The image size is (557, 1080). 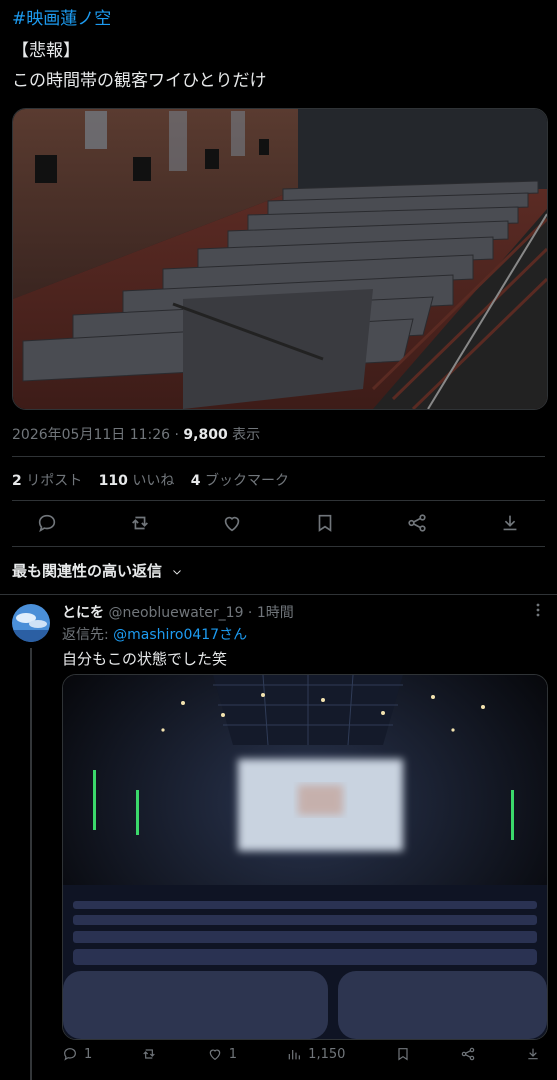 I want to click on reply-time: · 1時間, so click(x=268, y=613).